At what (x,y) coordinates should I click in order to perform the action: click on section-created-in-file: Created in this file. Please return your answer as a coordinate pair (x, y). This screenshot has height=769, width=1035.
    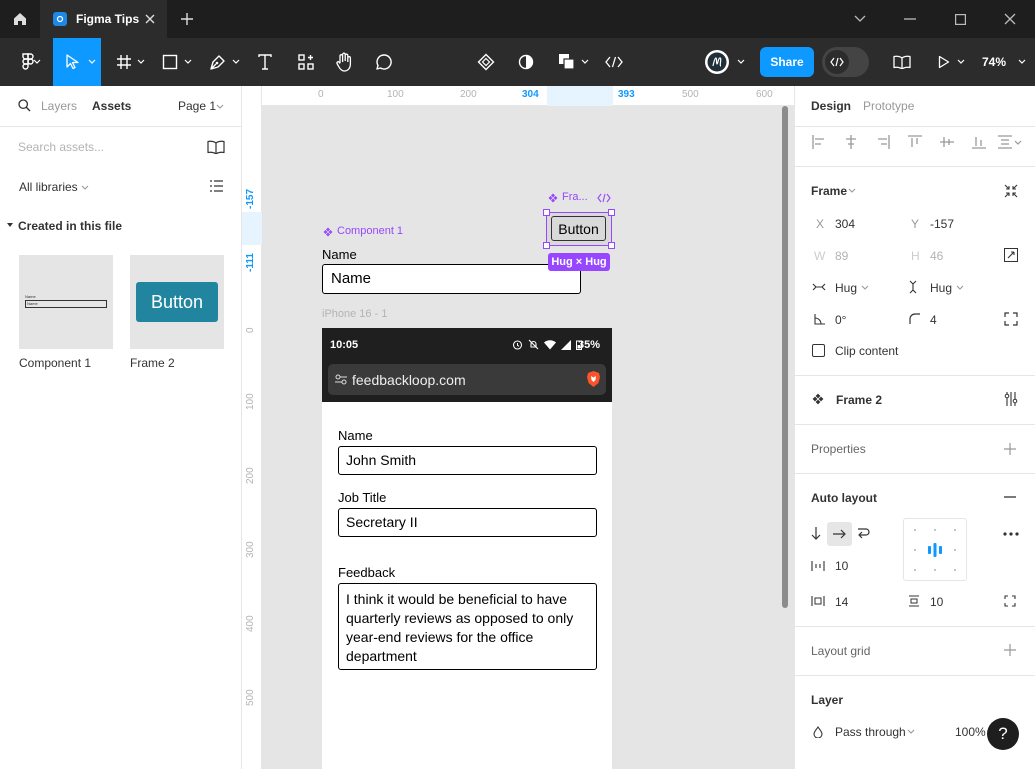
    Looking at the image, I should click on (70, 226).